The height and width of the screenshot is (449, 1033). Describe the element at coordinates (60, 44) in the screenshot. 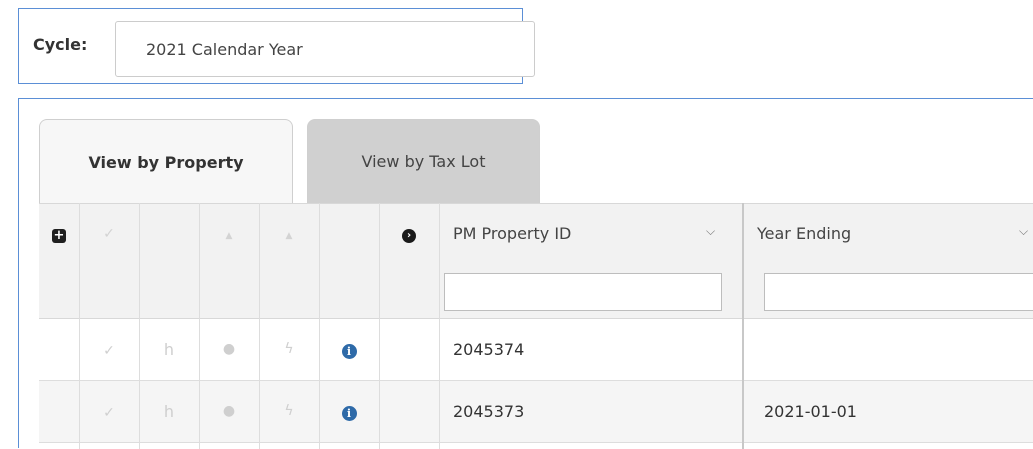

I see `cycle-label: Cycle:` at that location.